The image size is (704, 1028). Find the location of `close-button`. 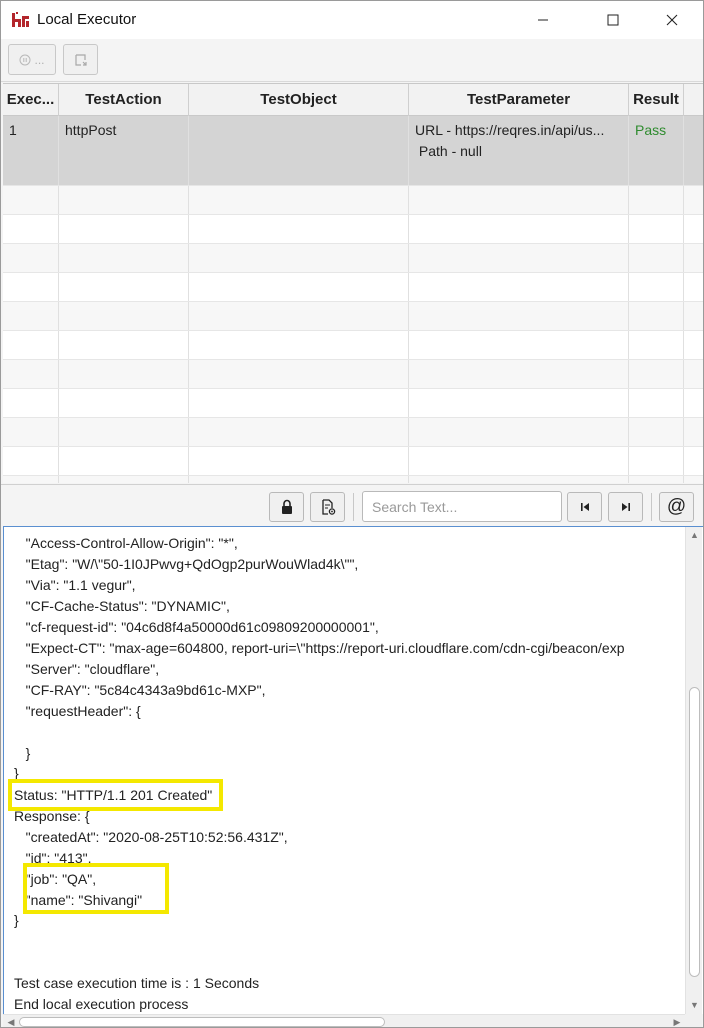

close-button is located at coordinates (672, 20).